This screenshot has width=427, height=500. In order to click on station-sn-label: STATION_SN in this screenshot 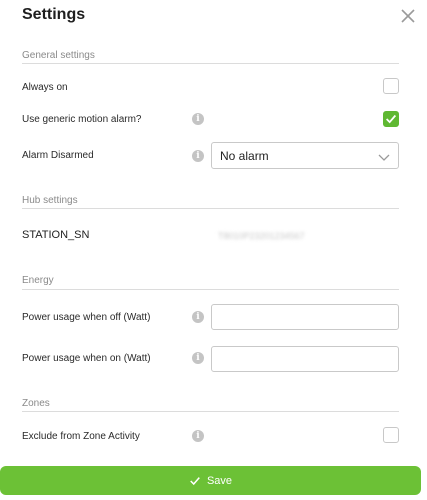, I will do `click(56, 235)`.